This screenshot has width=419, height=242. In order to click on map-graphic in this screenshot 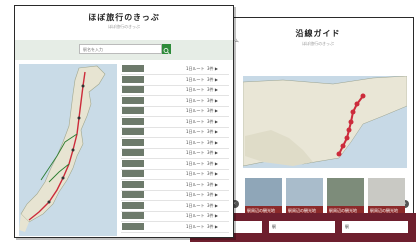, I will do `click(325, 122)`.